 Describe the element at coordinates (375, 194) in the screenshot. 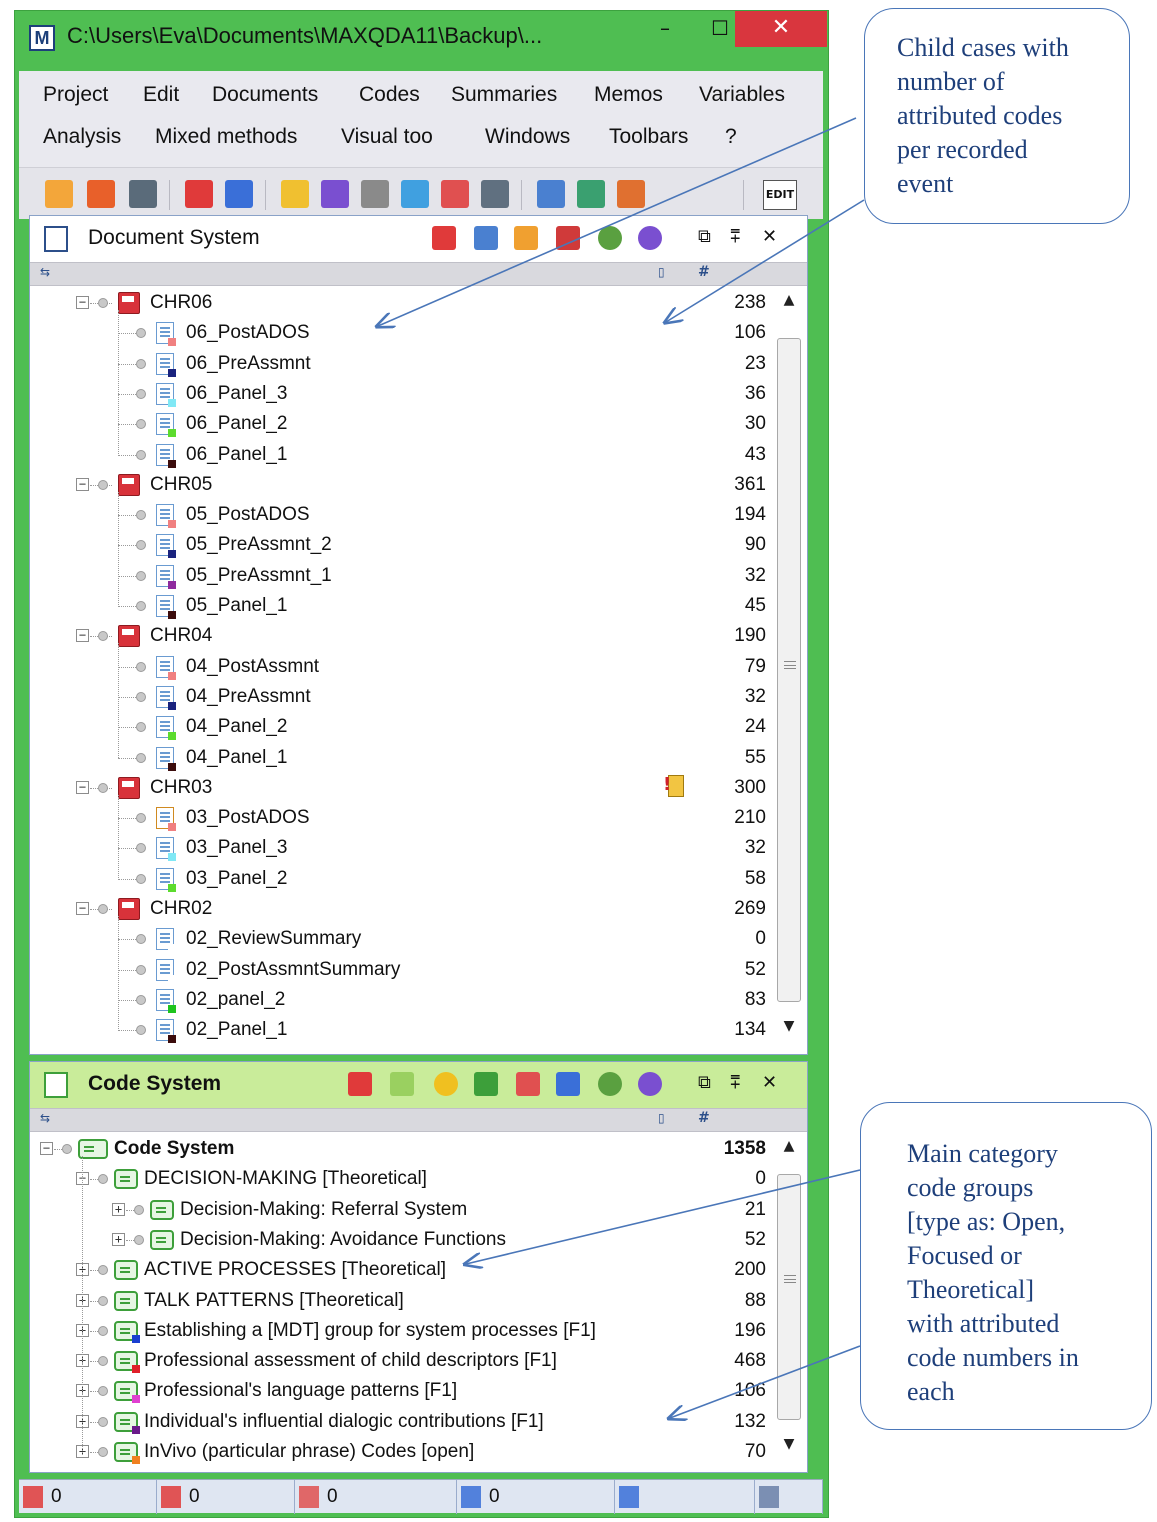

I see `filter-icon` at that location.